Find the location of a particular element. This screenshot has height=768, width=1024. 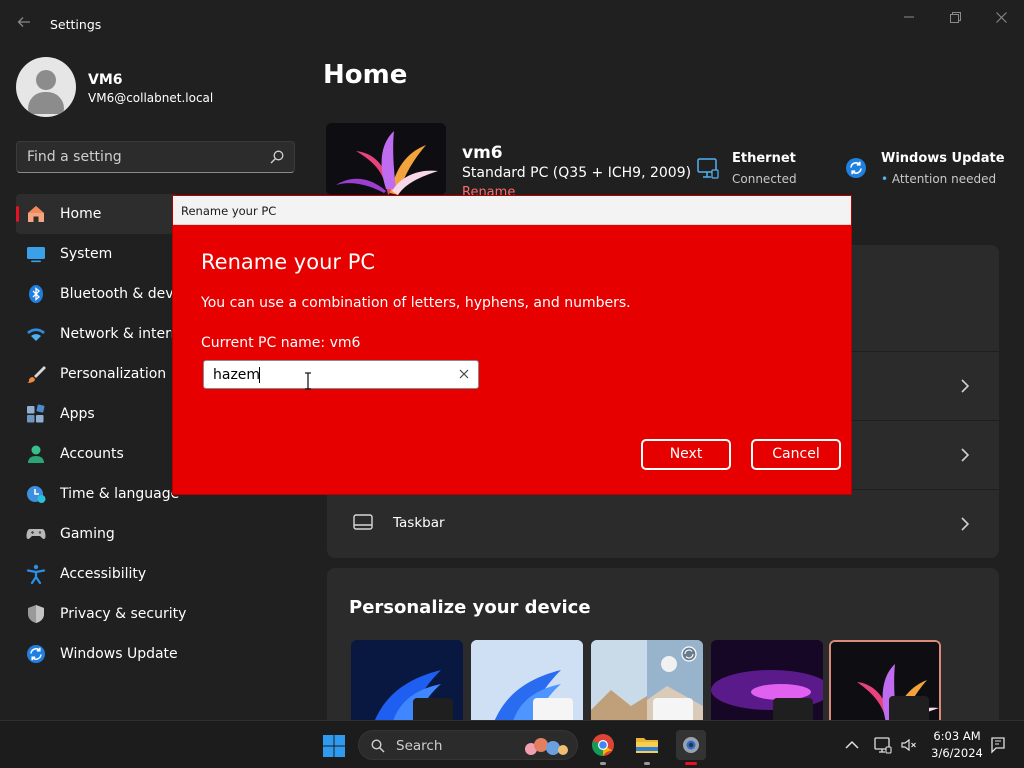

windows-update-icon is located at coordinates (36, 654).